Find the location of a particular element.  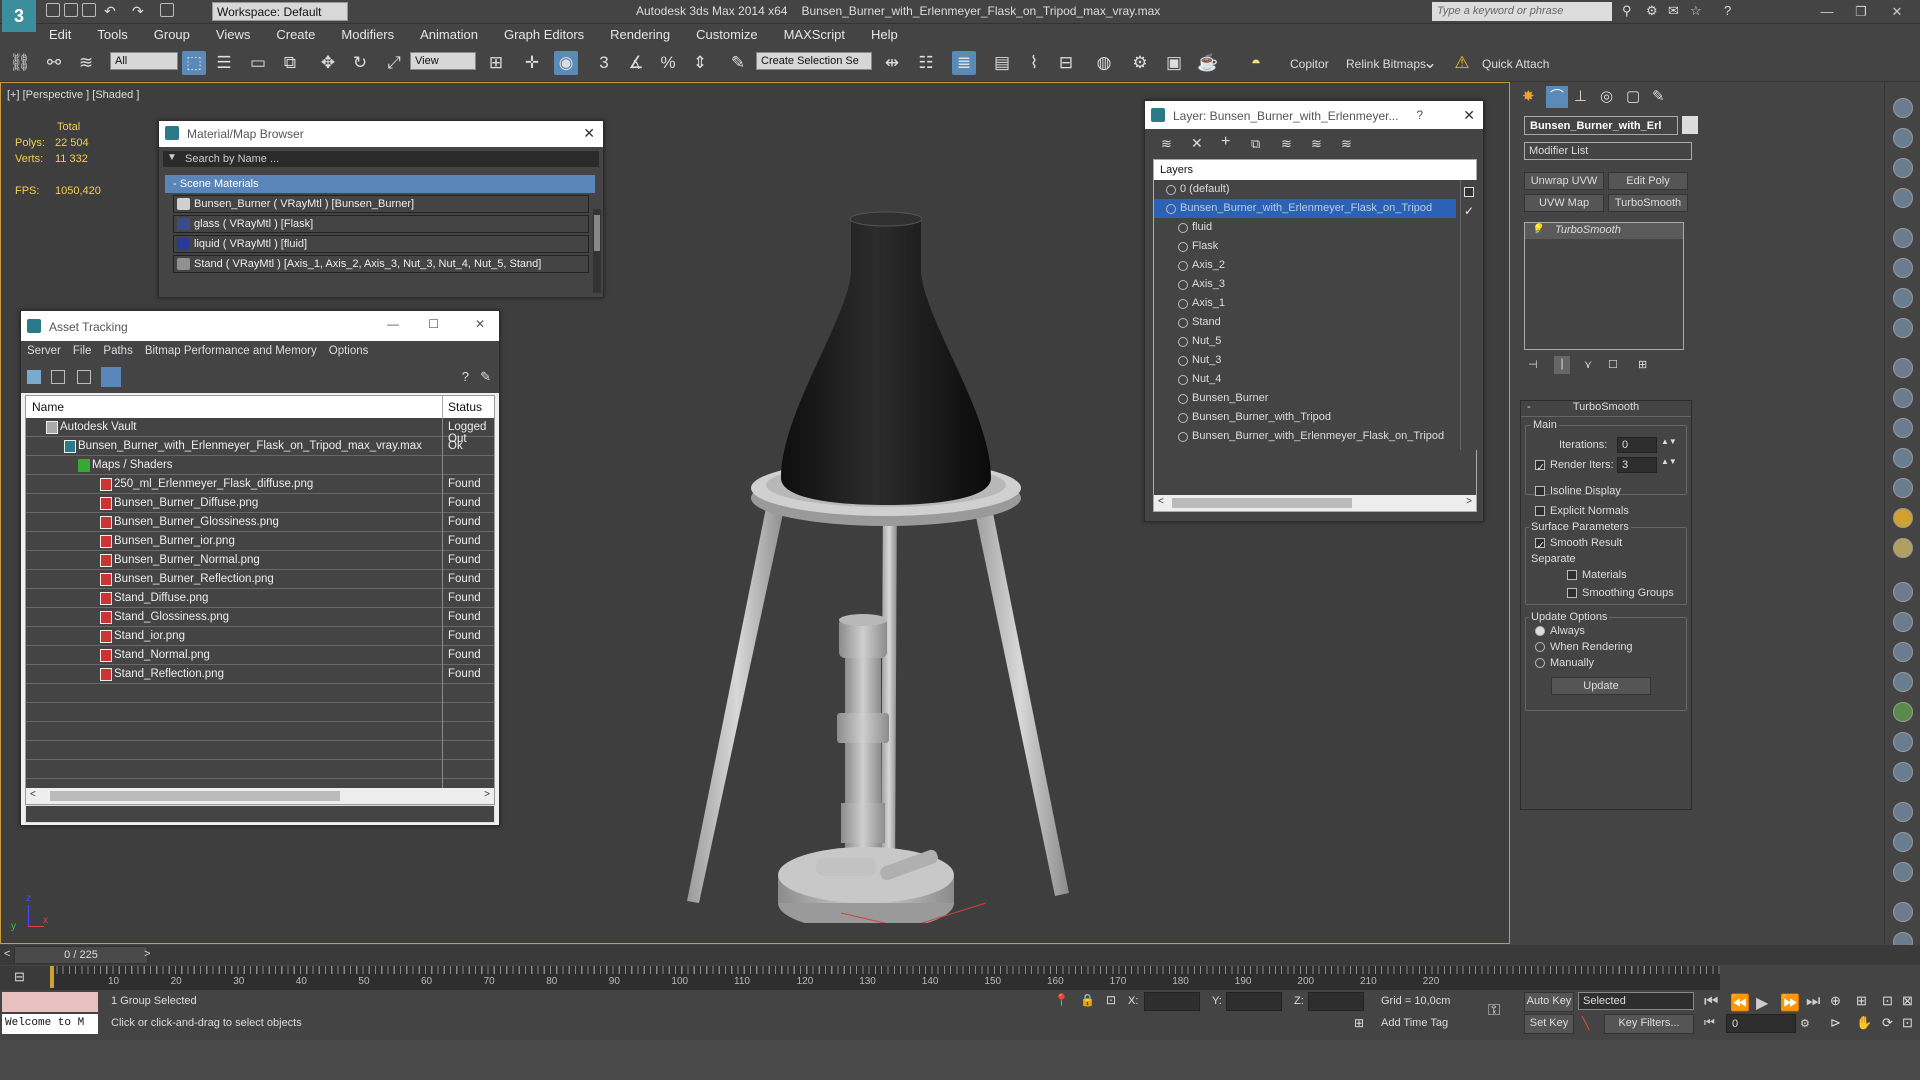

menu-customize: Customize is located at coordinates (726, 33).